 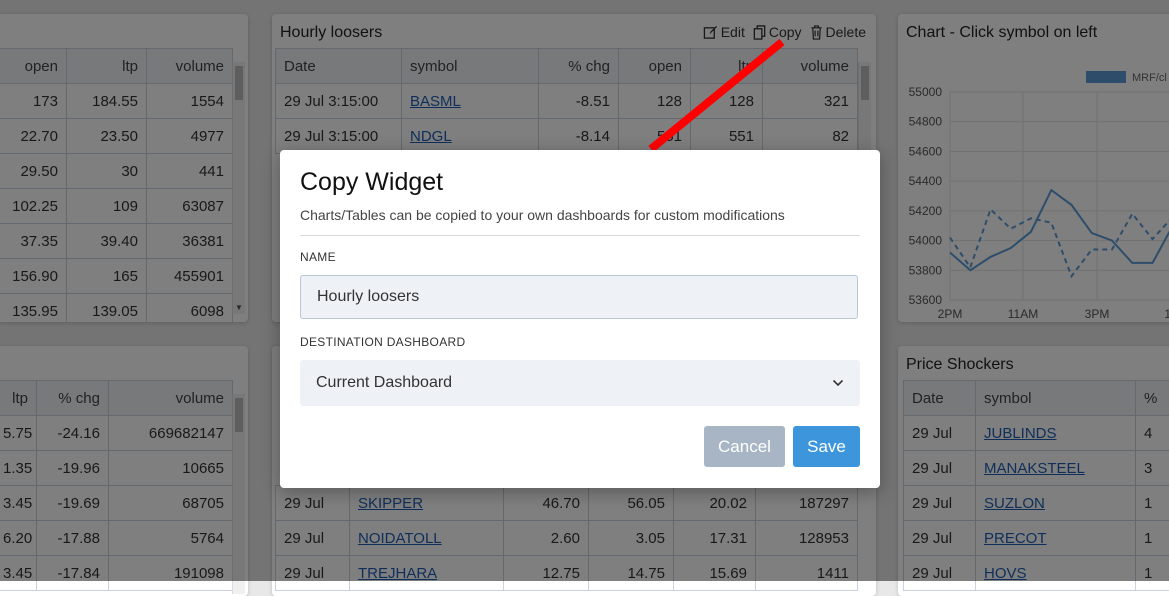 What do you see at coordinates (580, 383) in the screenshot?
I see `destination-dashboard-select: Current Dashboard` at bounding box center [580, 383].